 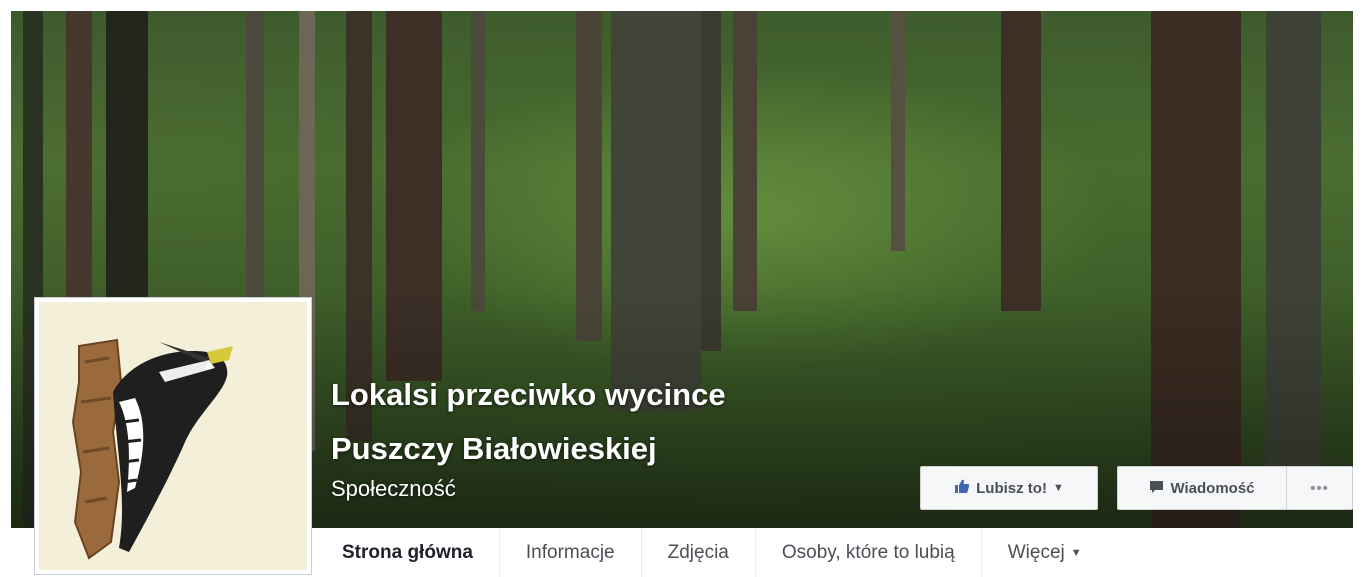 I want to click on thumbs-up-icon, so click(x=962, y=488).